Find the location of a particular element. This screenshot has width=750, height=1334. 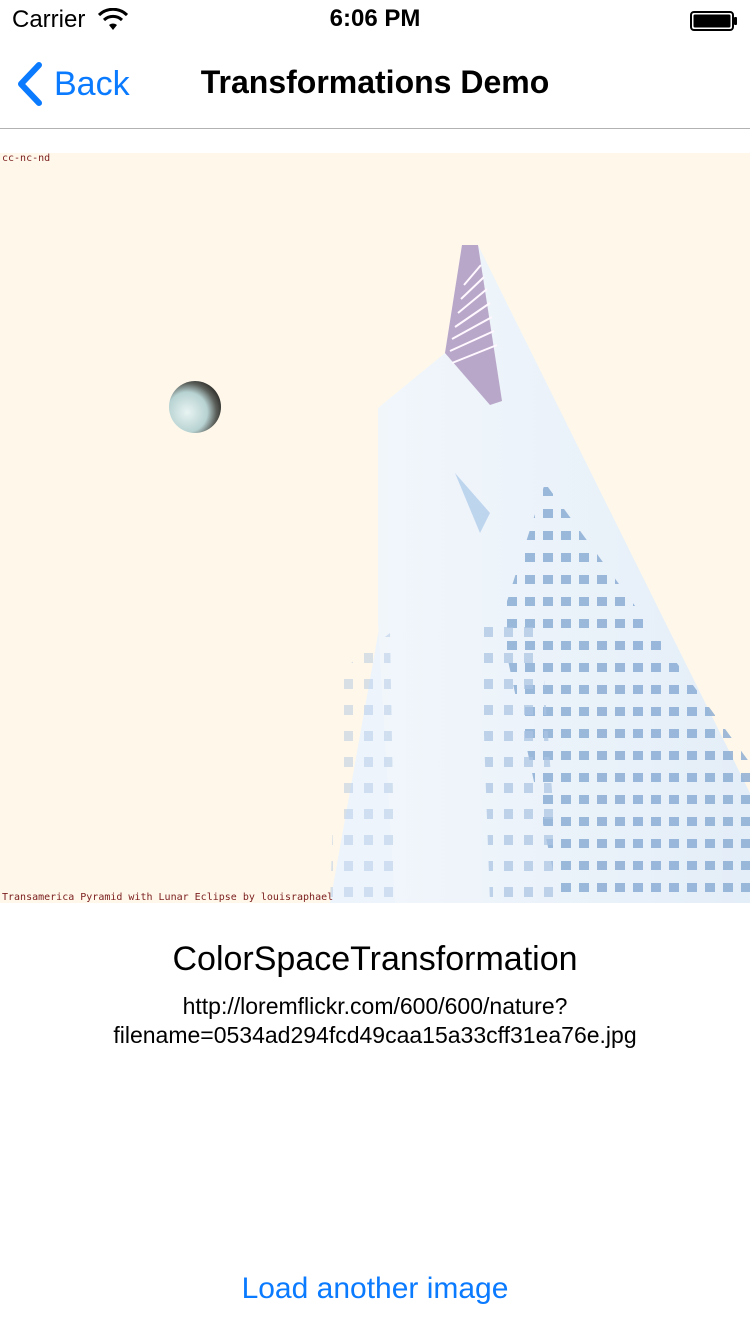

status-time: 6:06 PM is located at coordinates (375, 18).